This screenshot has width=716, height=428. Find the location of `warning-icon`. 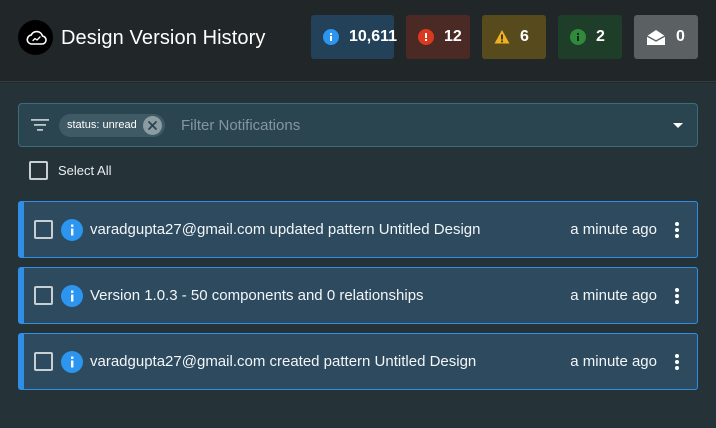

warning-icon is located at coordinates (502, 37).